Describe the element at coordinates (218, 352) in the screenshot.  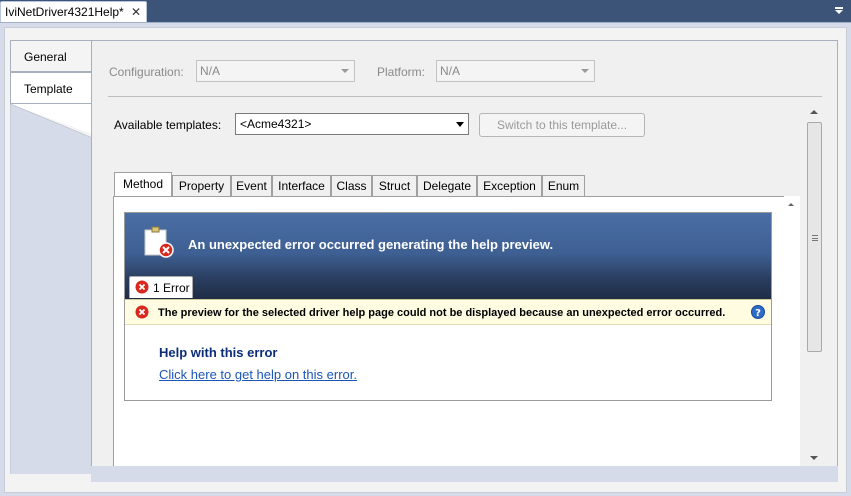
I see `help-section-title: Help with this error` at that location.